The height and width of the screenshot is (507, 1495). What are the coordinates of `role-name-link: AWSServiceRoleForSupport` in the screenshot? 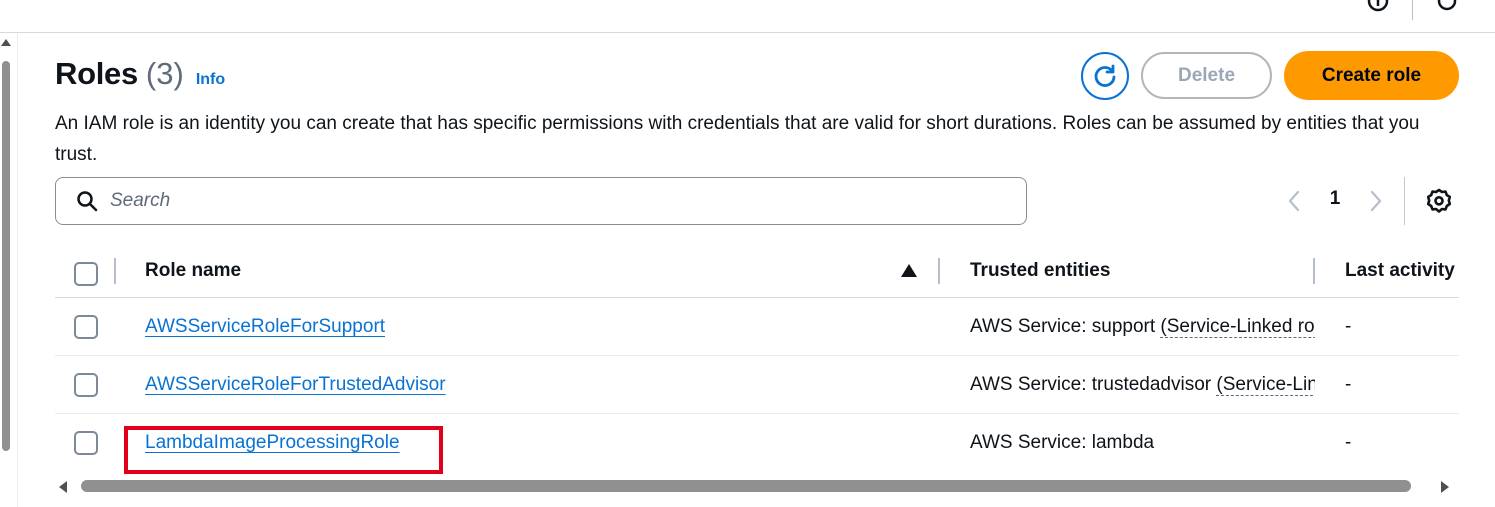 It's located at (265, 327).